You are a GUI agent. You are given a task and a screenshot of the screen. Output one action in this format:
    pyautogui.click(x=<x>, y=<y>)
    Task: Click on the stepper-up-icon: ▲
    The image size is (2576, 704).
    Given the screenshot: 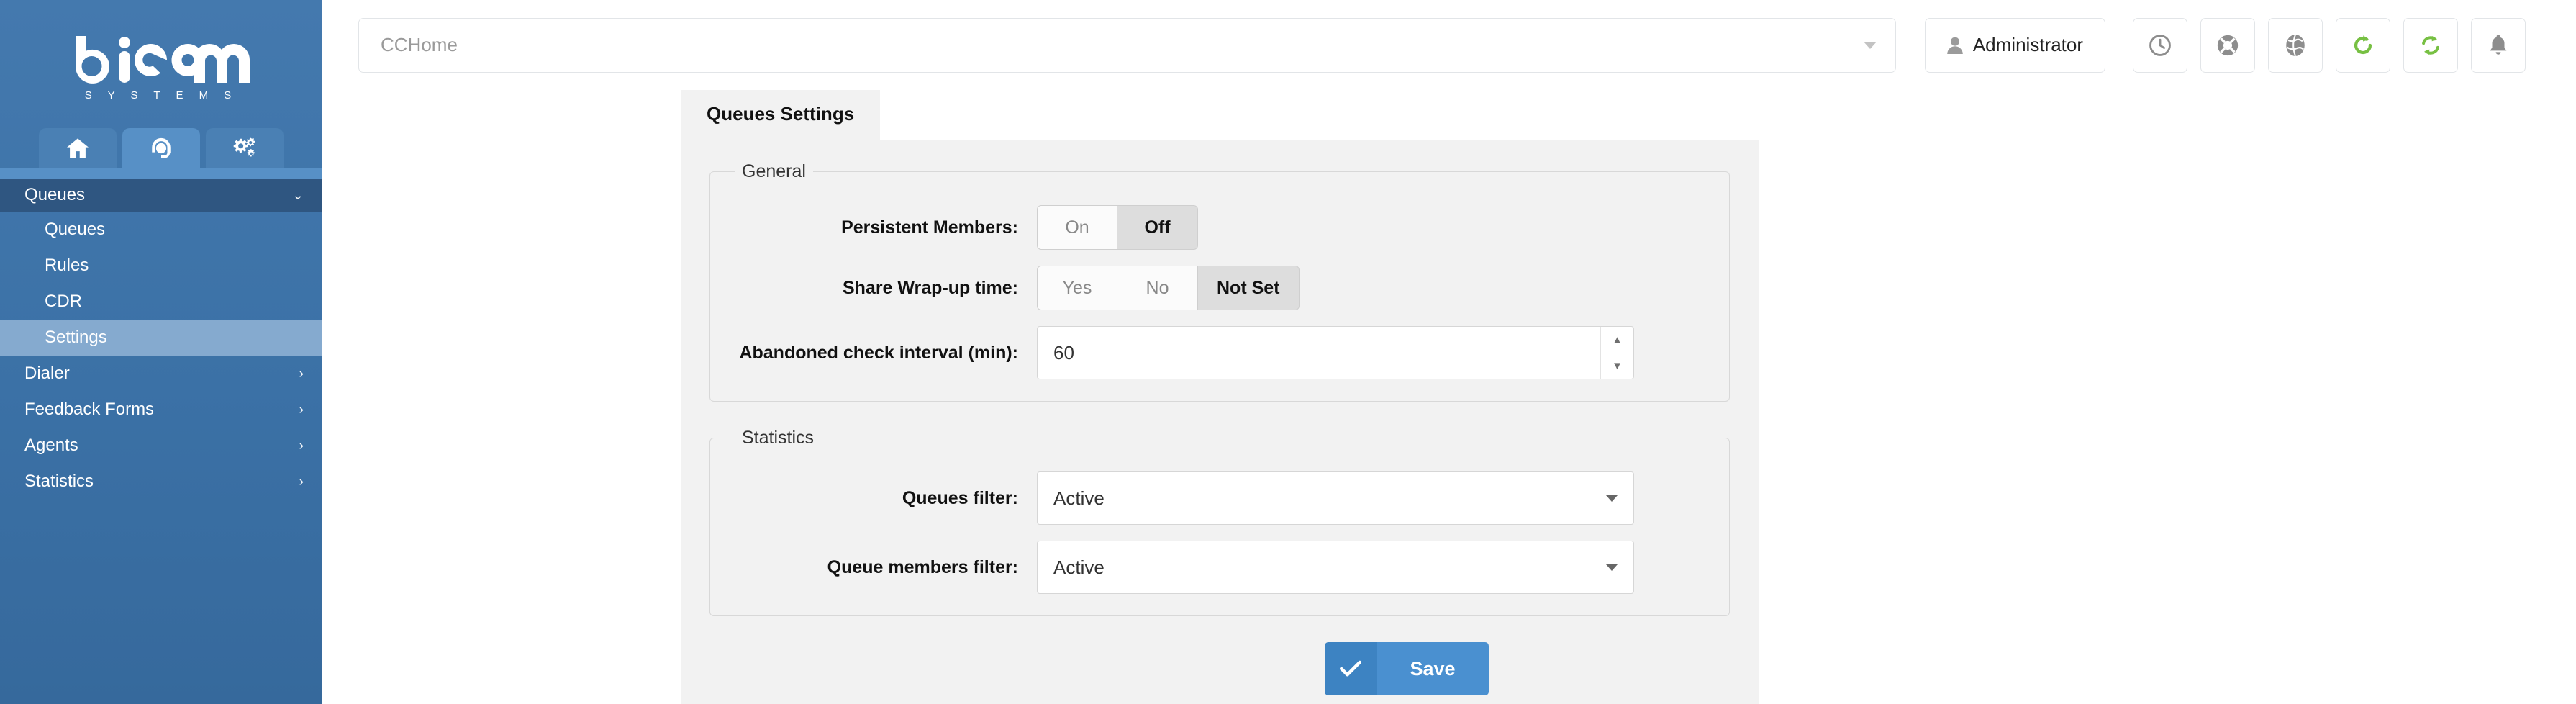 What is the action you would take?
    pyautogui.click(x=1617, y=340)
    